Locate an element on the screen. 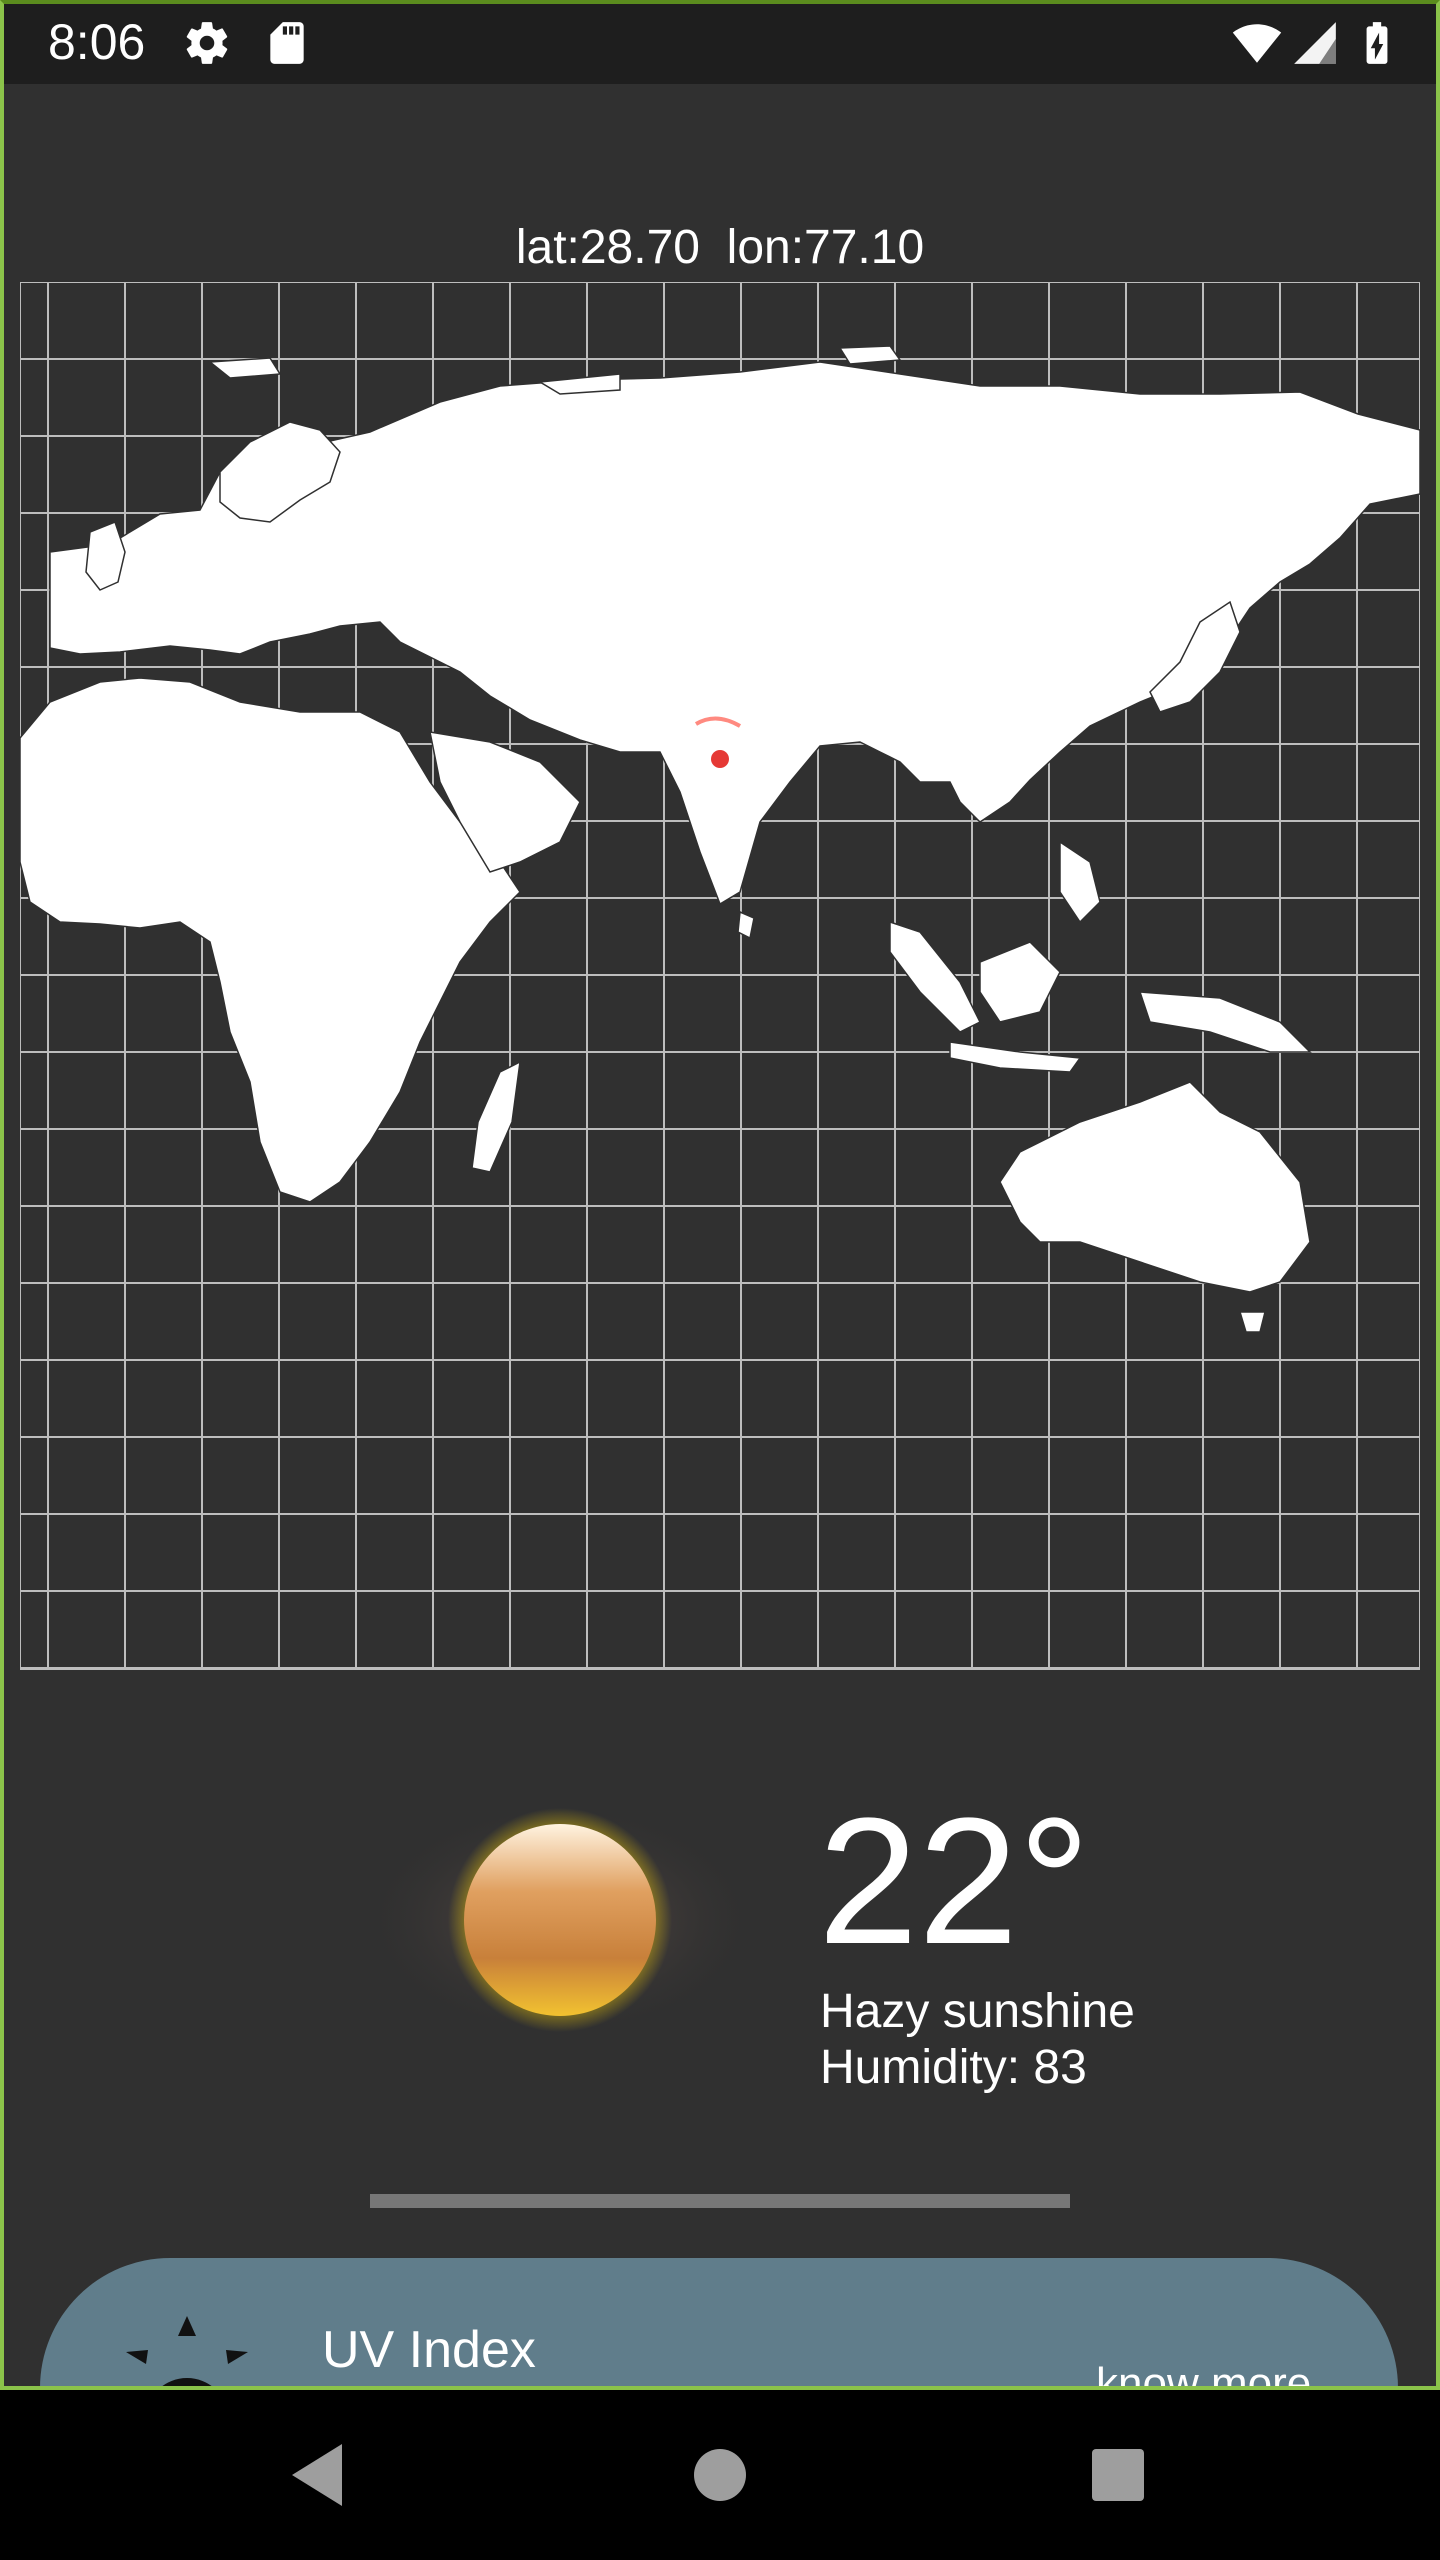 The height and width of the screenshot is (2560, 1440). navigation-bar is located at coordinates (720, 2475).